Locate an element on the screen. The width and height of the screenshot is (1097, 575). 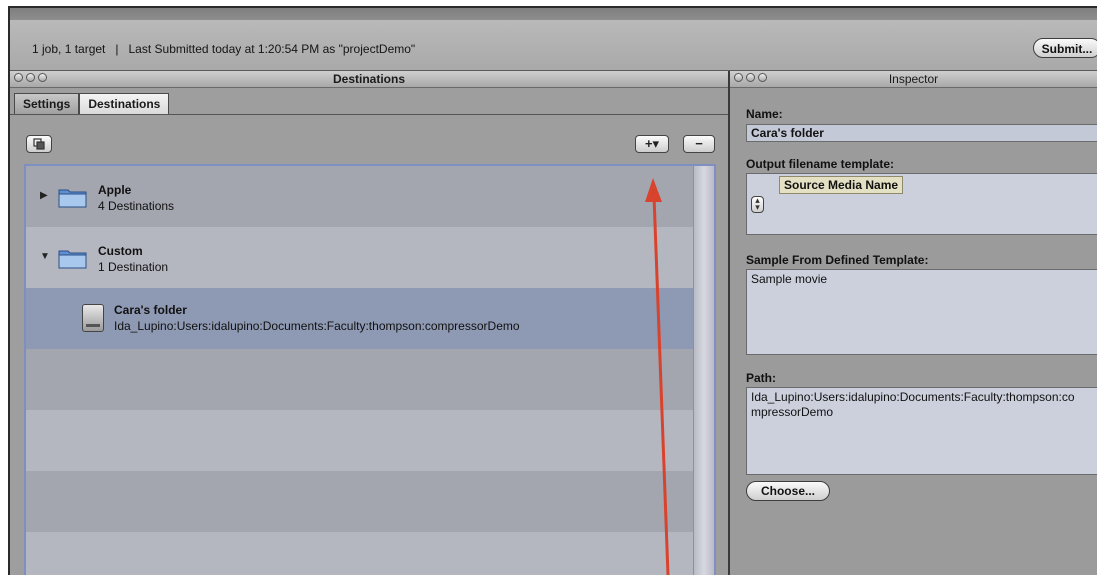
panel-tabs: Settings Destinations is located at coordinates (92, 104).